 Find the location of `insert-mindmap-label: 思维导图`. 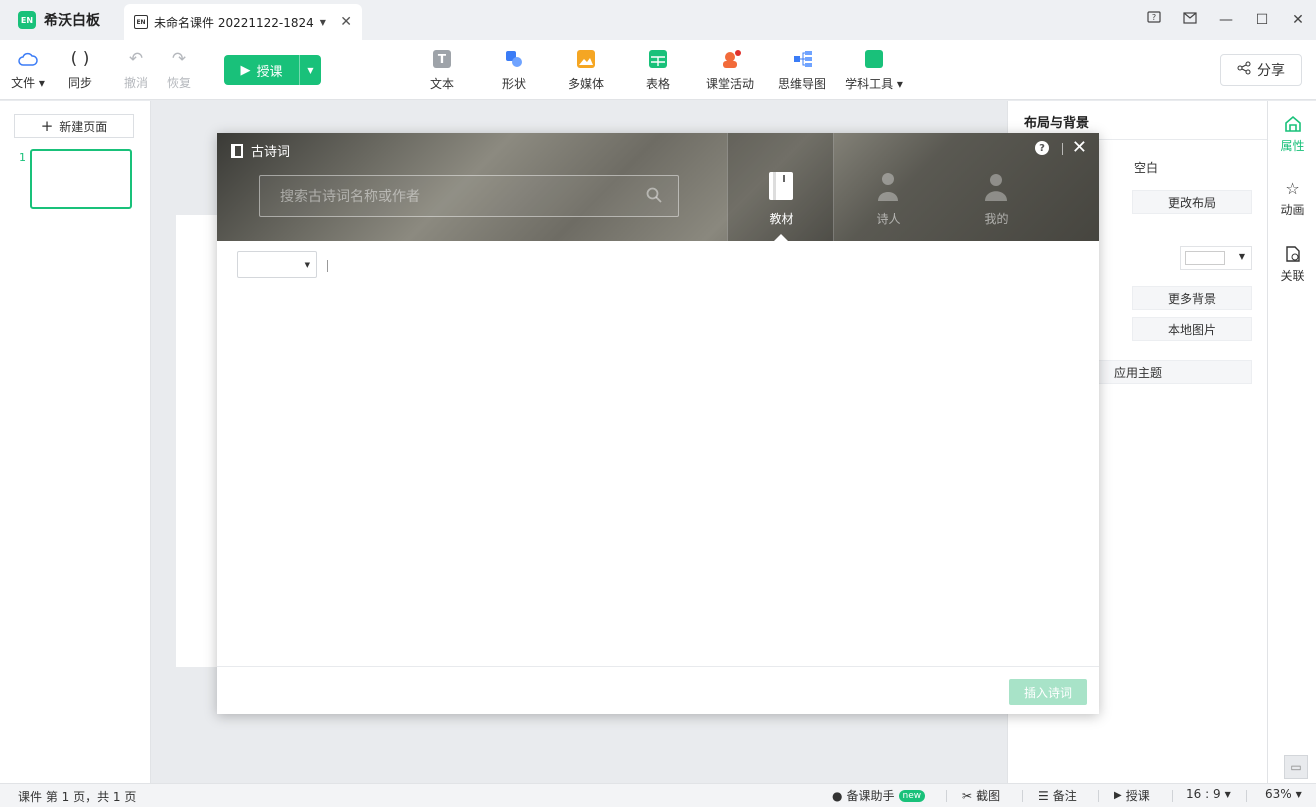

insert-mindmap-label: 思维导图 is located at coordinates (801, 84).